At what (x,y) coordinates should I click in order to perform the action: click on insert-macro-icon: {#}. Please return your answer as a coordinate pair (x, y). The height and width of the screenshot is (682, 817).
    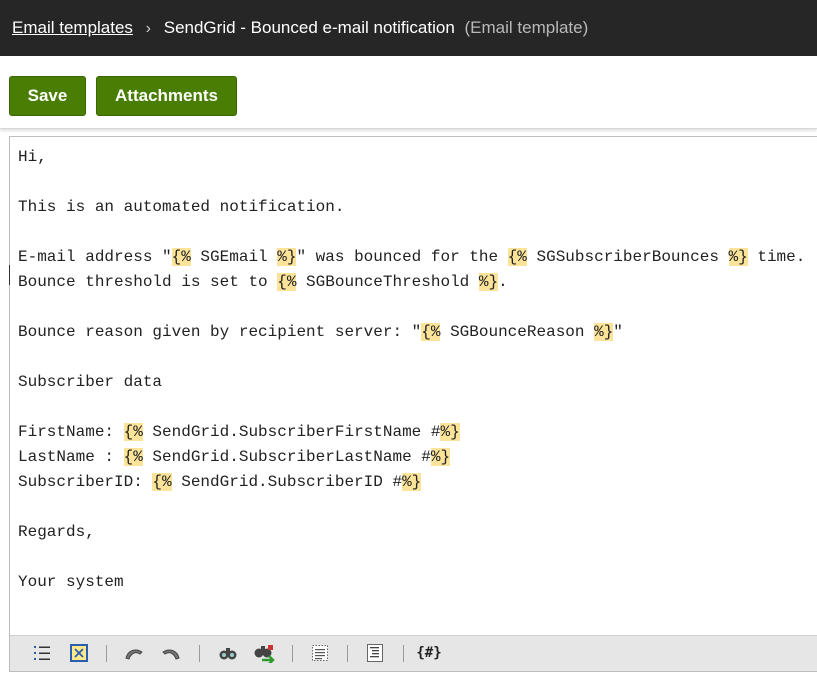
    Looking at the image, I should click on (429, 653).